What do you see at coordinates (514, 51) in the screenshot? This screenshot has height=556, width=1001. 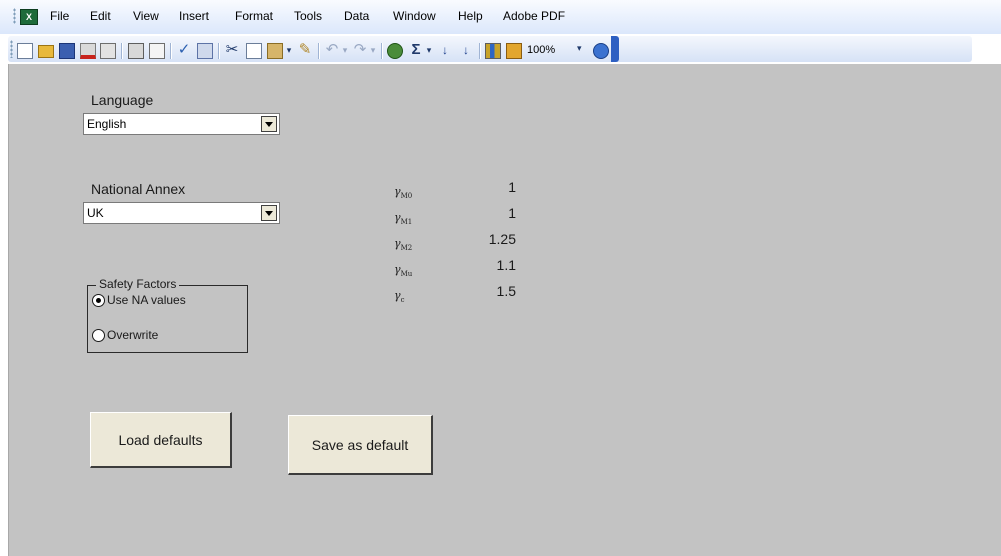 I see `drawing-icon` at bounding box center [514, 51].